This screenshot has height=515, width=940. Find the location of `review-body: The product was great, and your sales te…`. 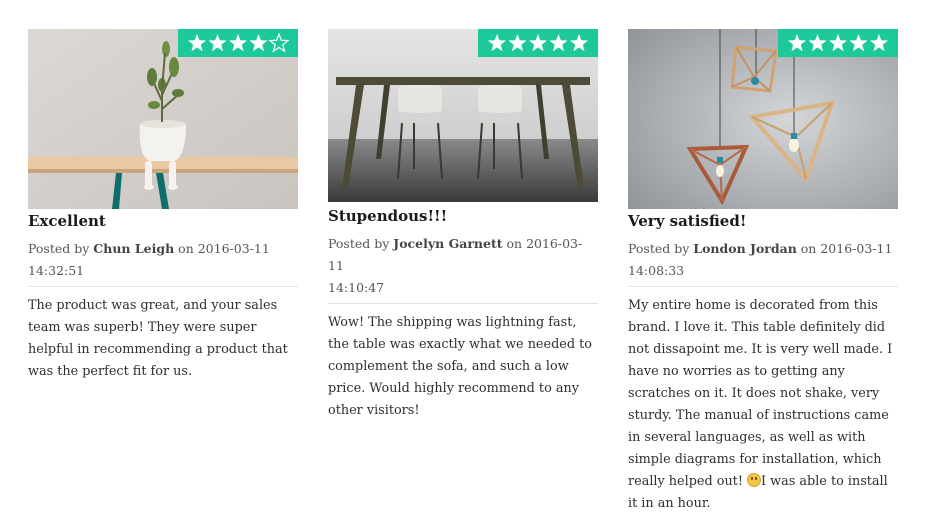

review-body: The product was great, and your sales te… is located at coordinates (158, 338).